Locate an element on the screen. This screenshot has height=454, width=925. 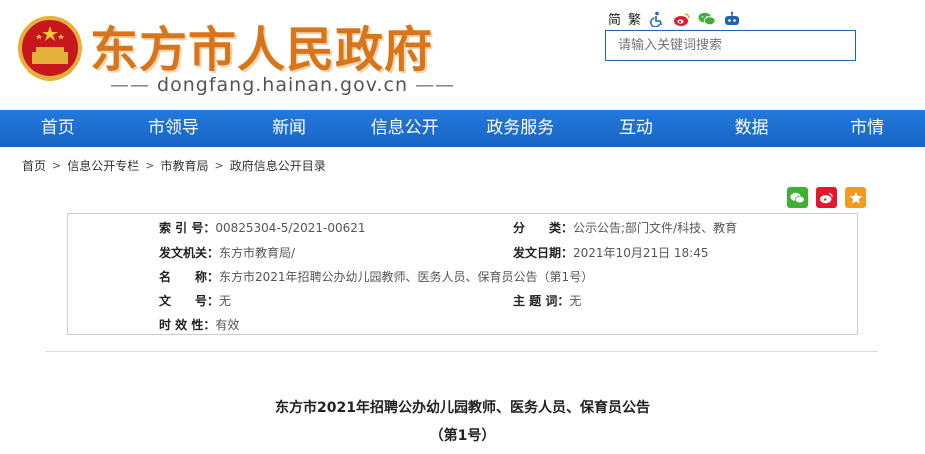
domain-text: dongfang.hainan.gov.cn is located at coordinates (283, 85).